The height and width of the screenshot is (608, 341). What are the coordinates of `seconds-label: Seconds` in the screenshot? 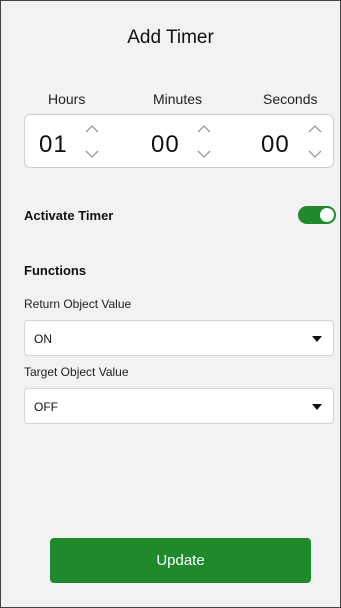 It's located at (290, 99).